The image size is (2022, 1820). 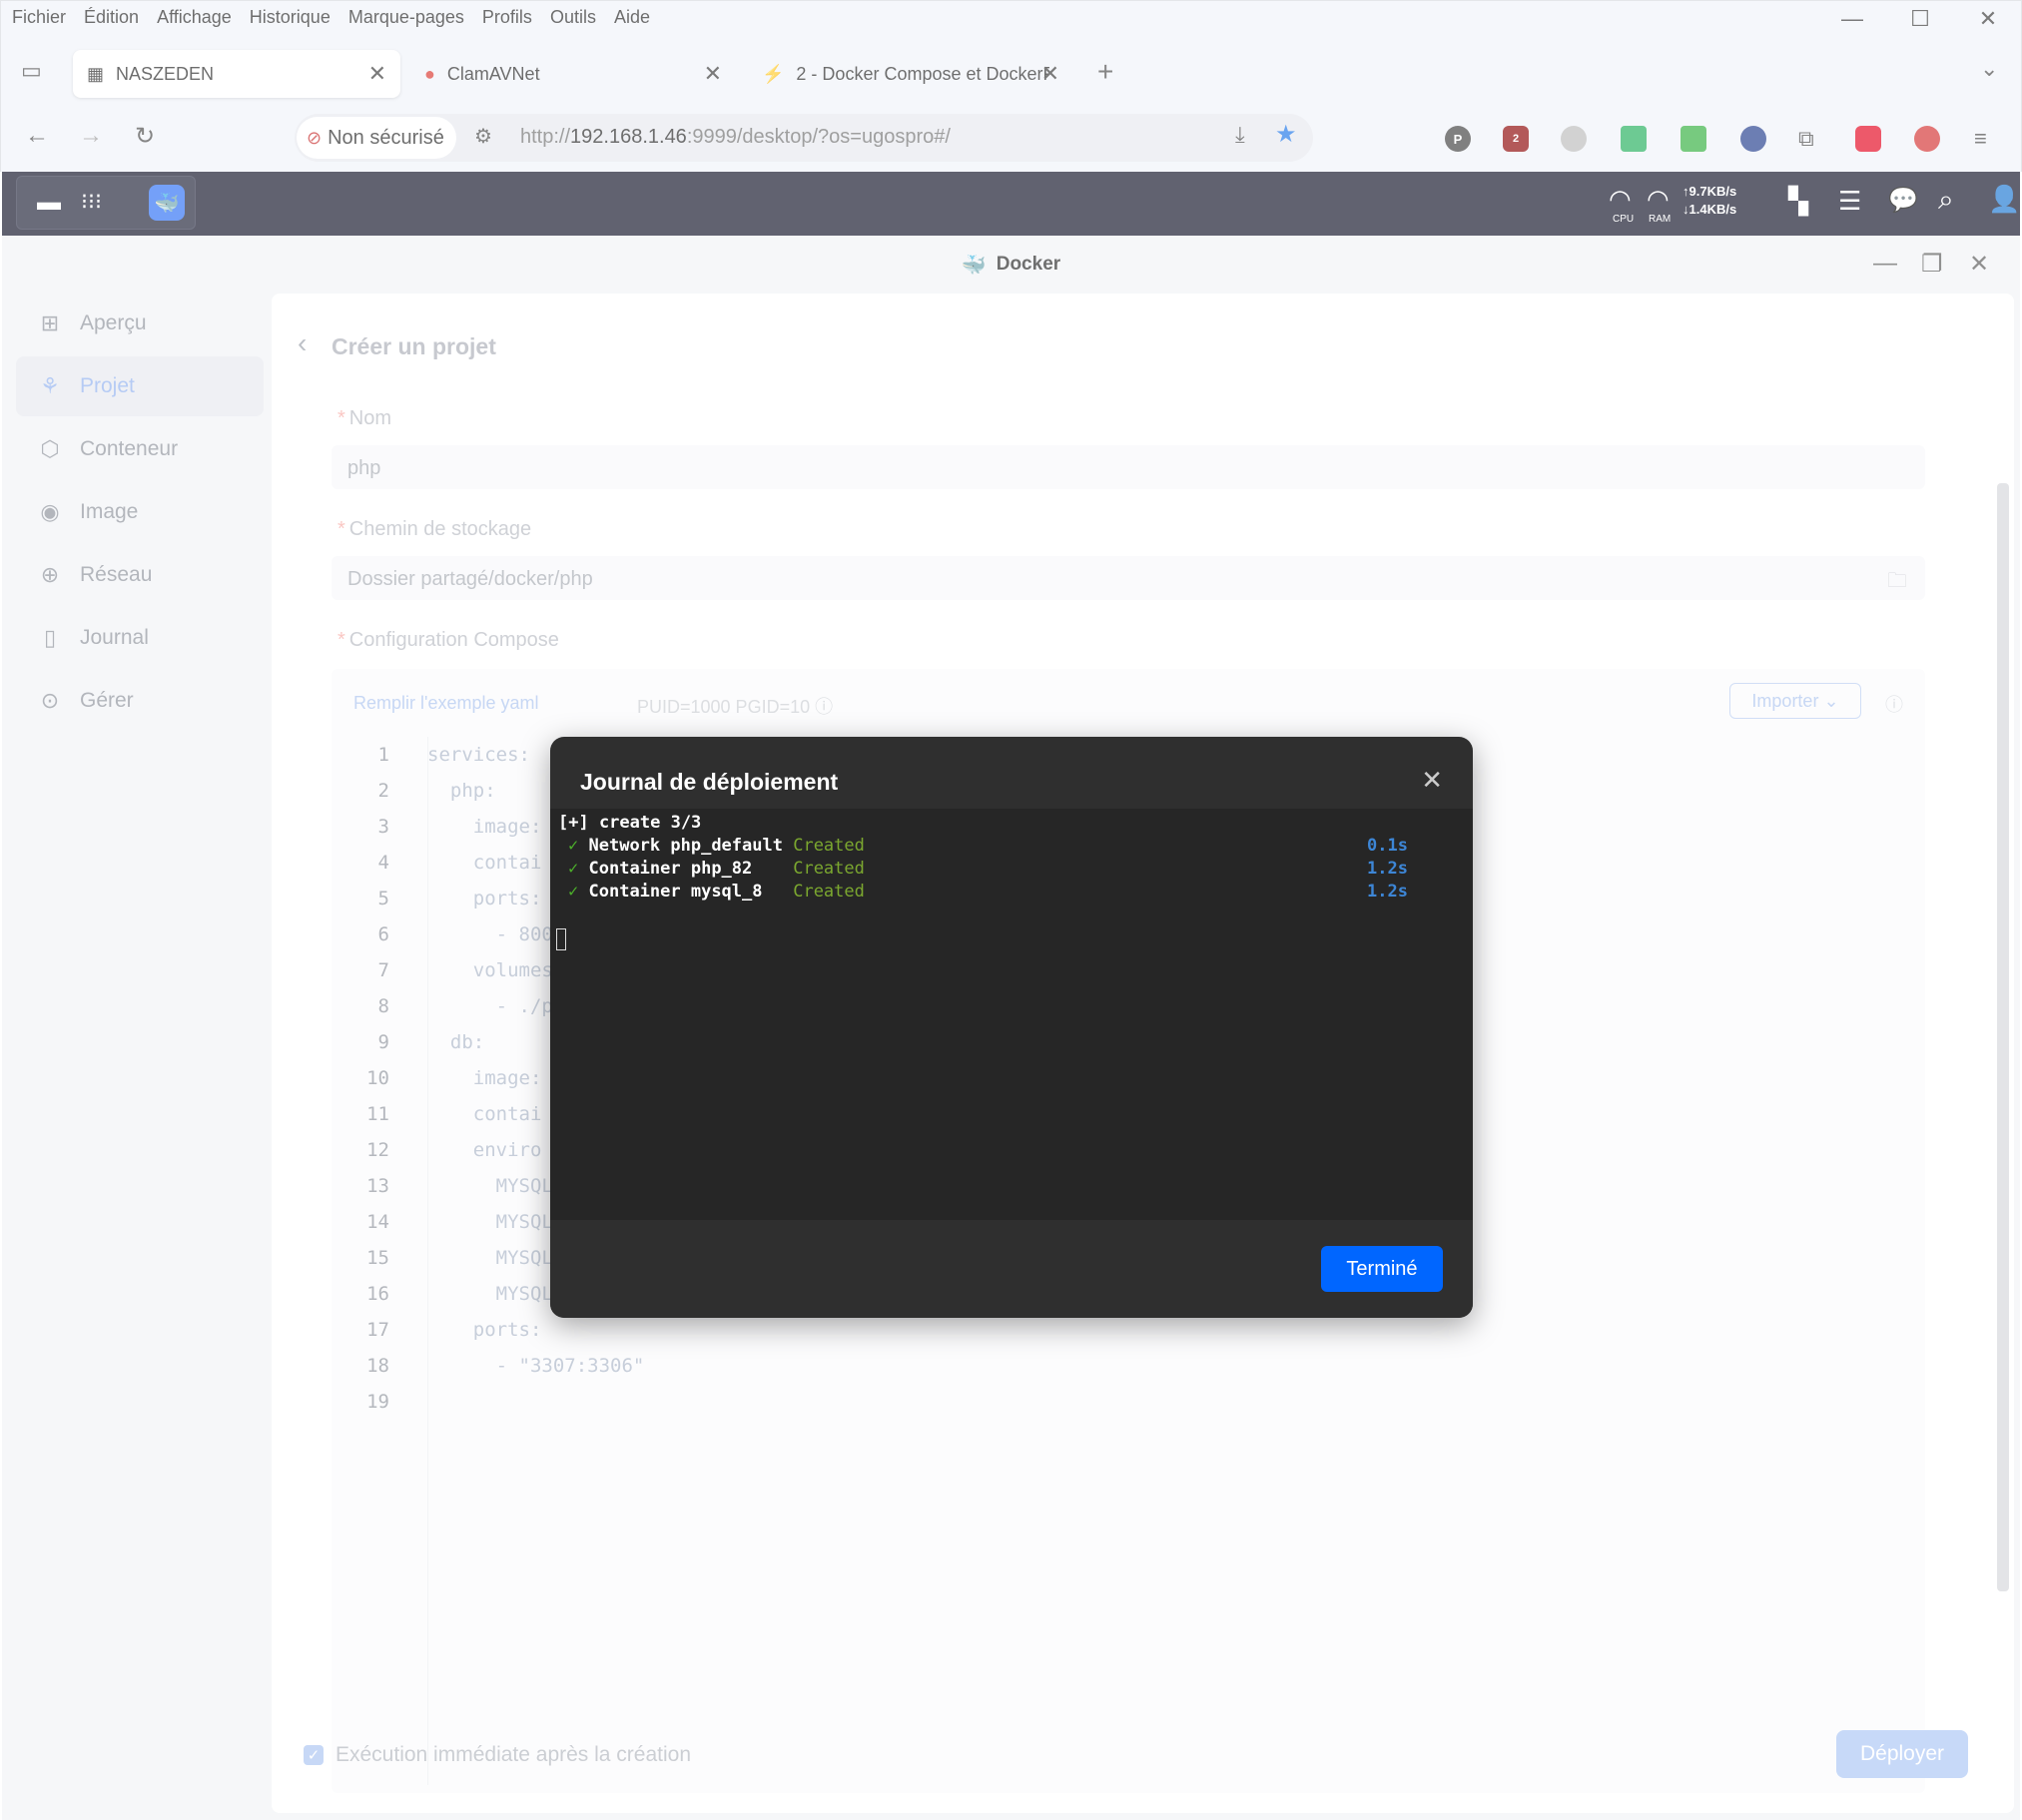 What do you see at coordinates (709, 782) in the screenshot?
I see `dialog-title: Journal de déploiement` at bounding box center [709, 782].